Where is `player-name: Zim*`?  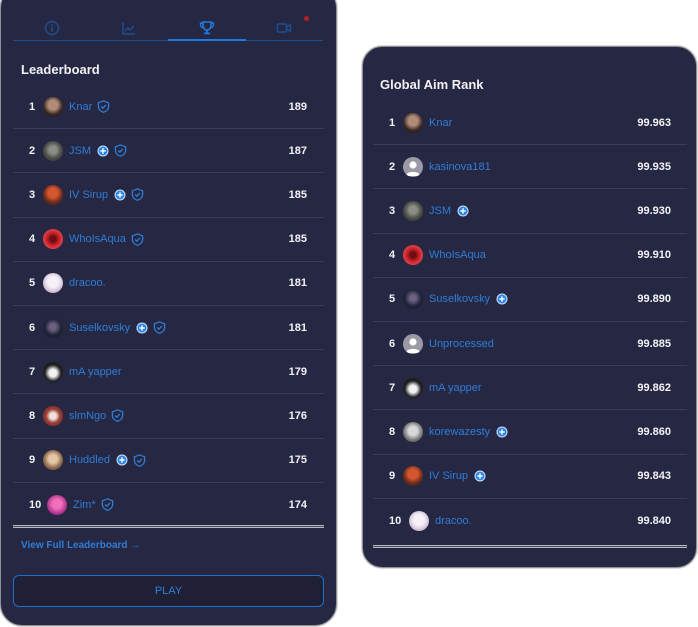 player-name: Zim* is located at coordinates (84, 505).